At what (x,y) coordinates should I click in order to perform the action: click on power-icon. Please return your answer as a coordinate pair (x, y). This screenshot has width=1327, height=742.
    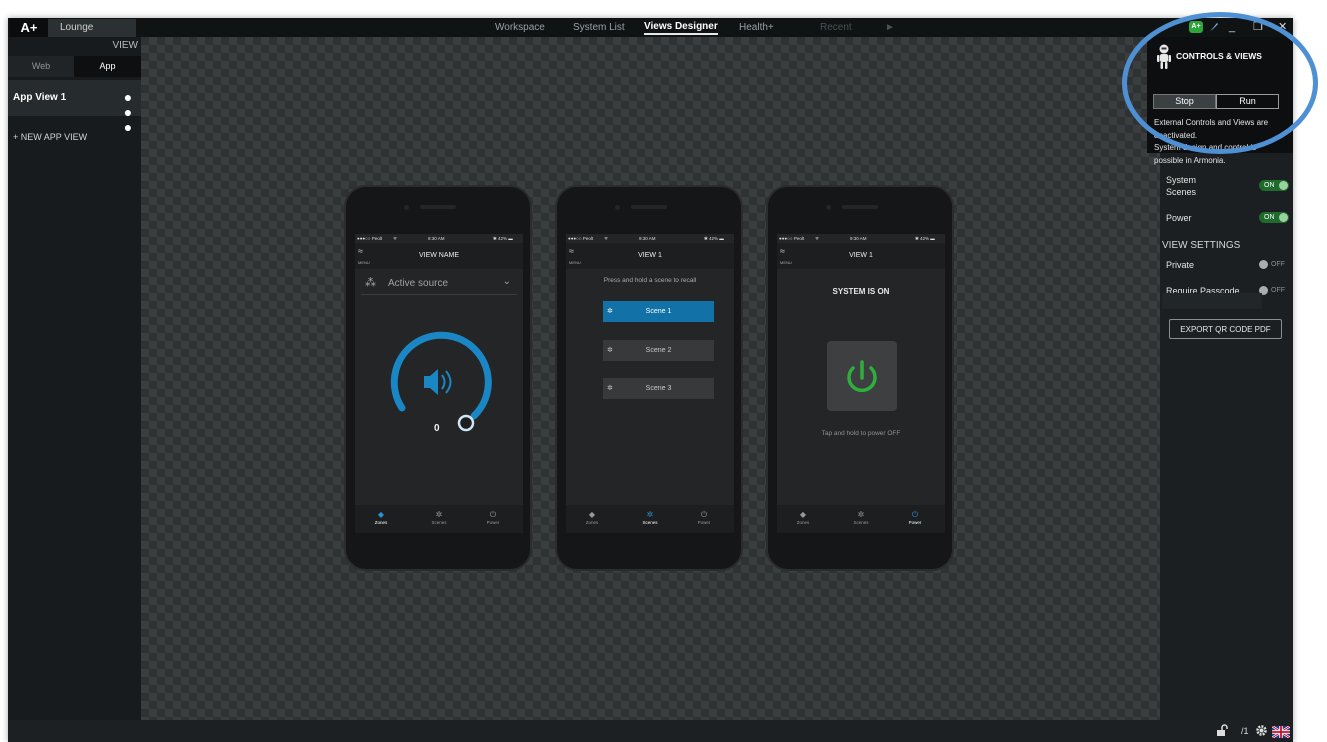
    Looking at the image, I should click on (862, 376).